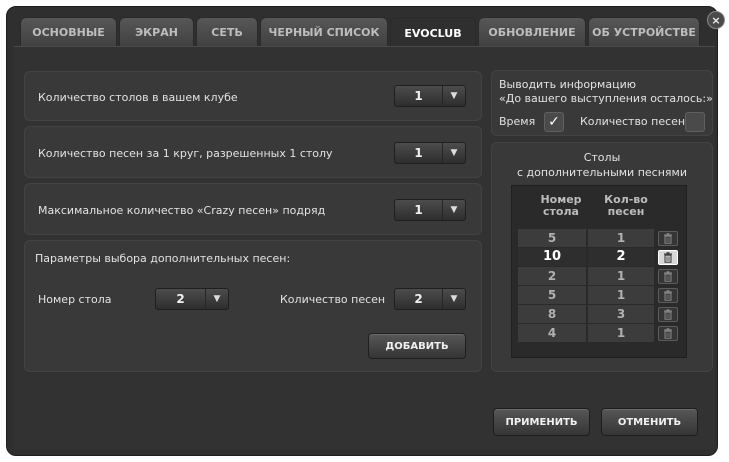 The image size is (729, 462). What do you see at coordinates (626, 211) in the screenshot?
I see `col-count-header-line2: песен` at bounding box center [626, 211].